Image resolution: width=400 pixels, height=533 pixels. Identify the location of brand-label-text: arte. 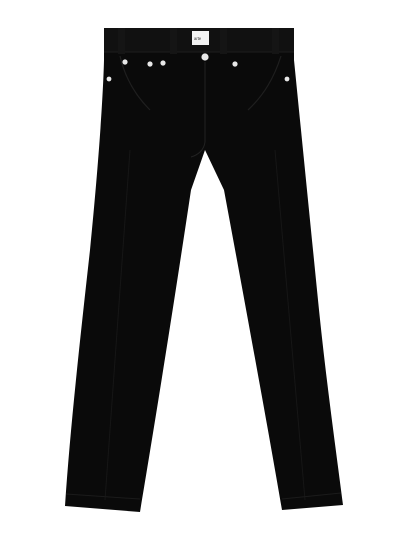
(198, 38).